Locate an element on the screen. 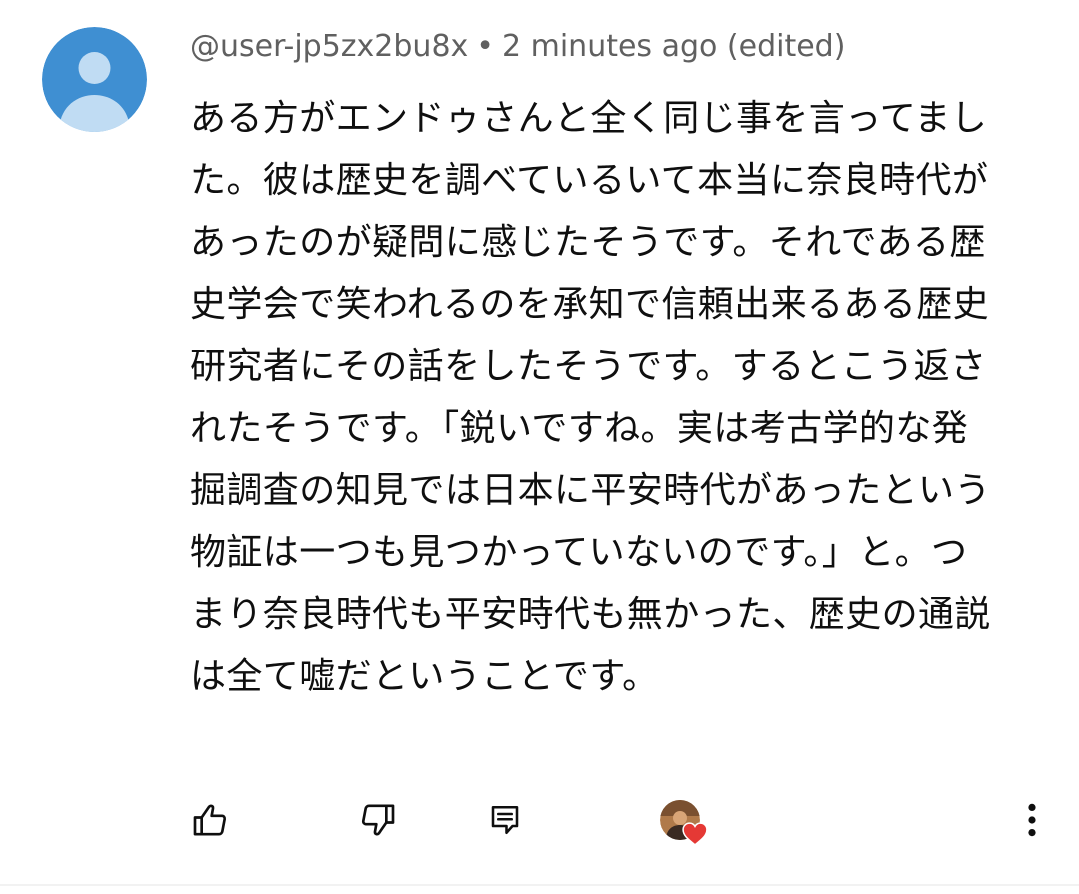 The height and width of the screenshot is (894, 1079). more-vertical-icon is located at coordinates (1032, 820).